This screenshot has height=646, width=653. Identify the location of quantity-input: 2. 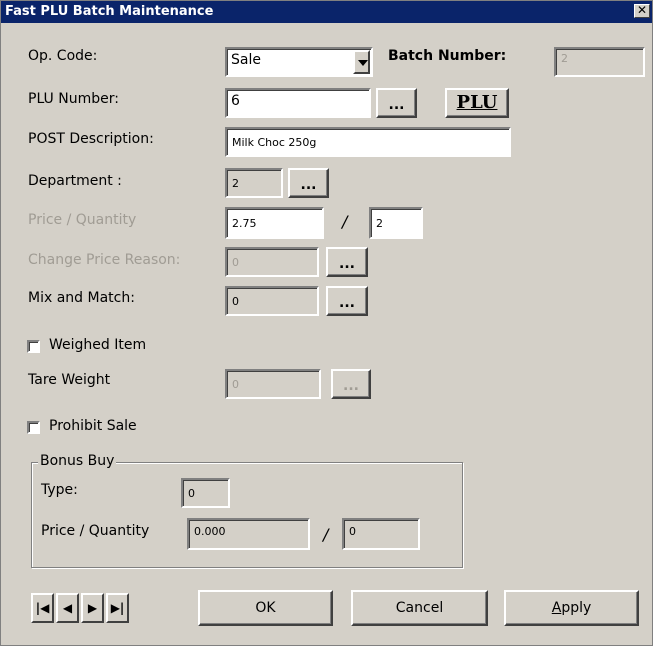
(396, 223).